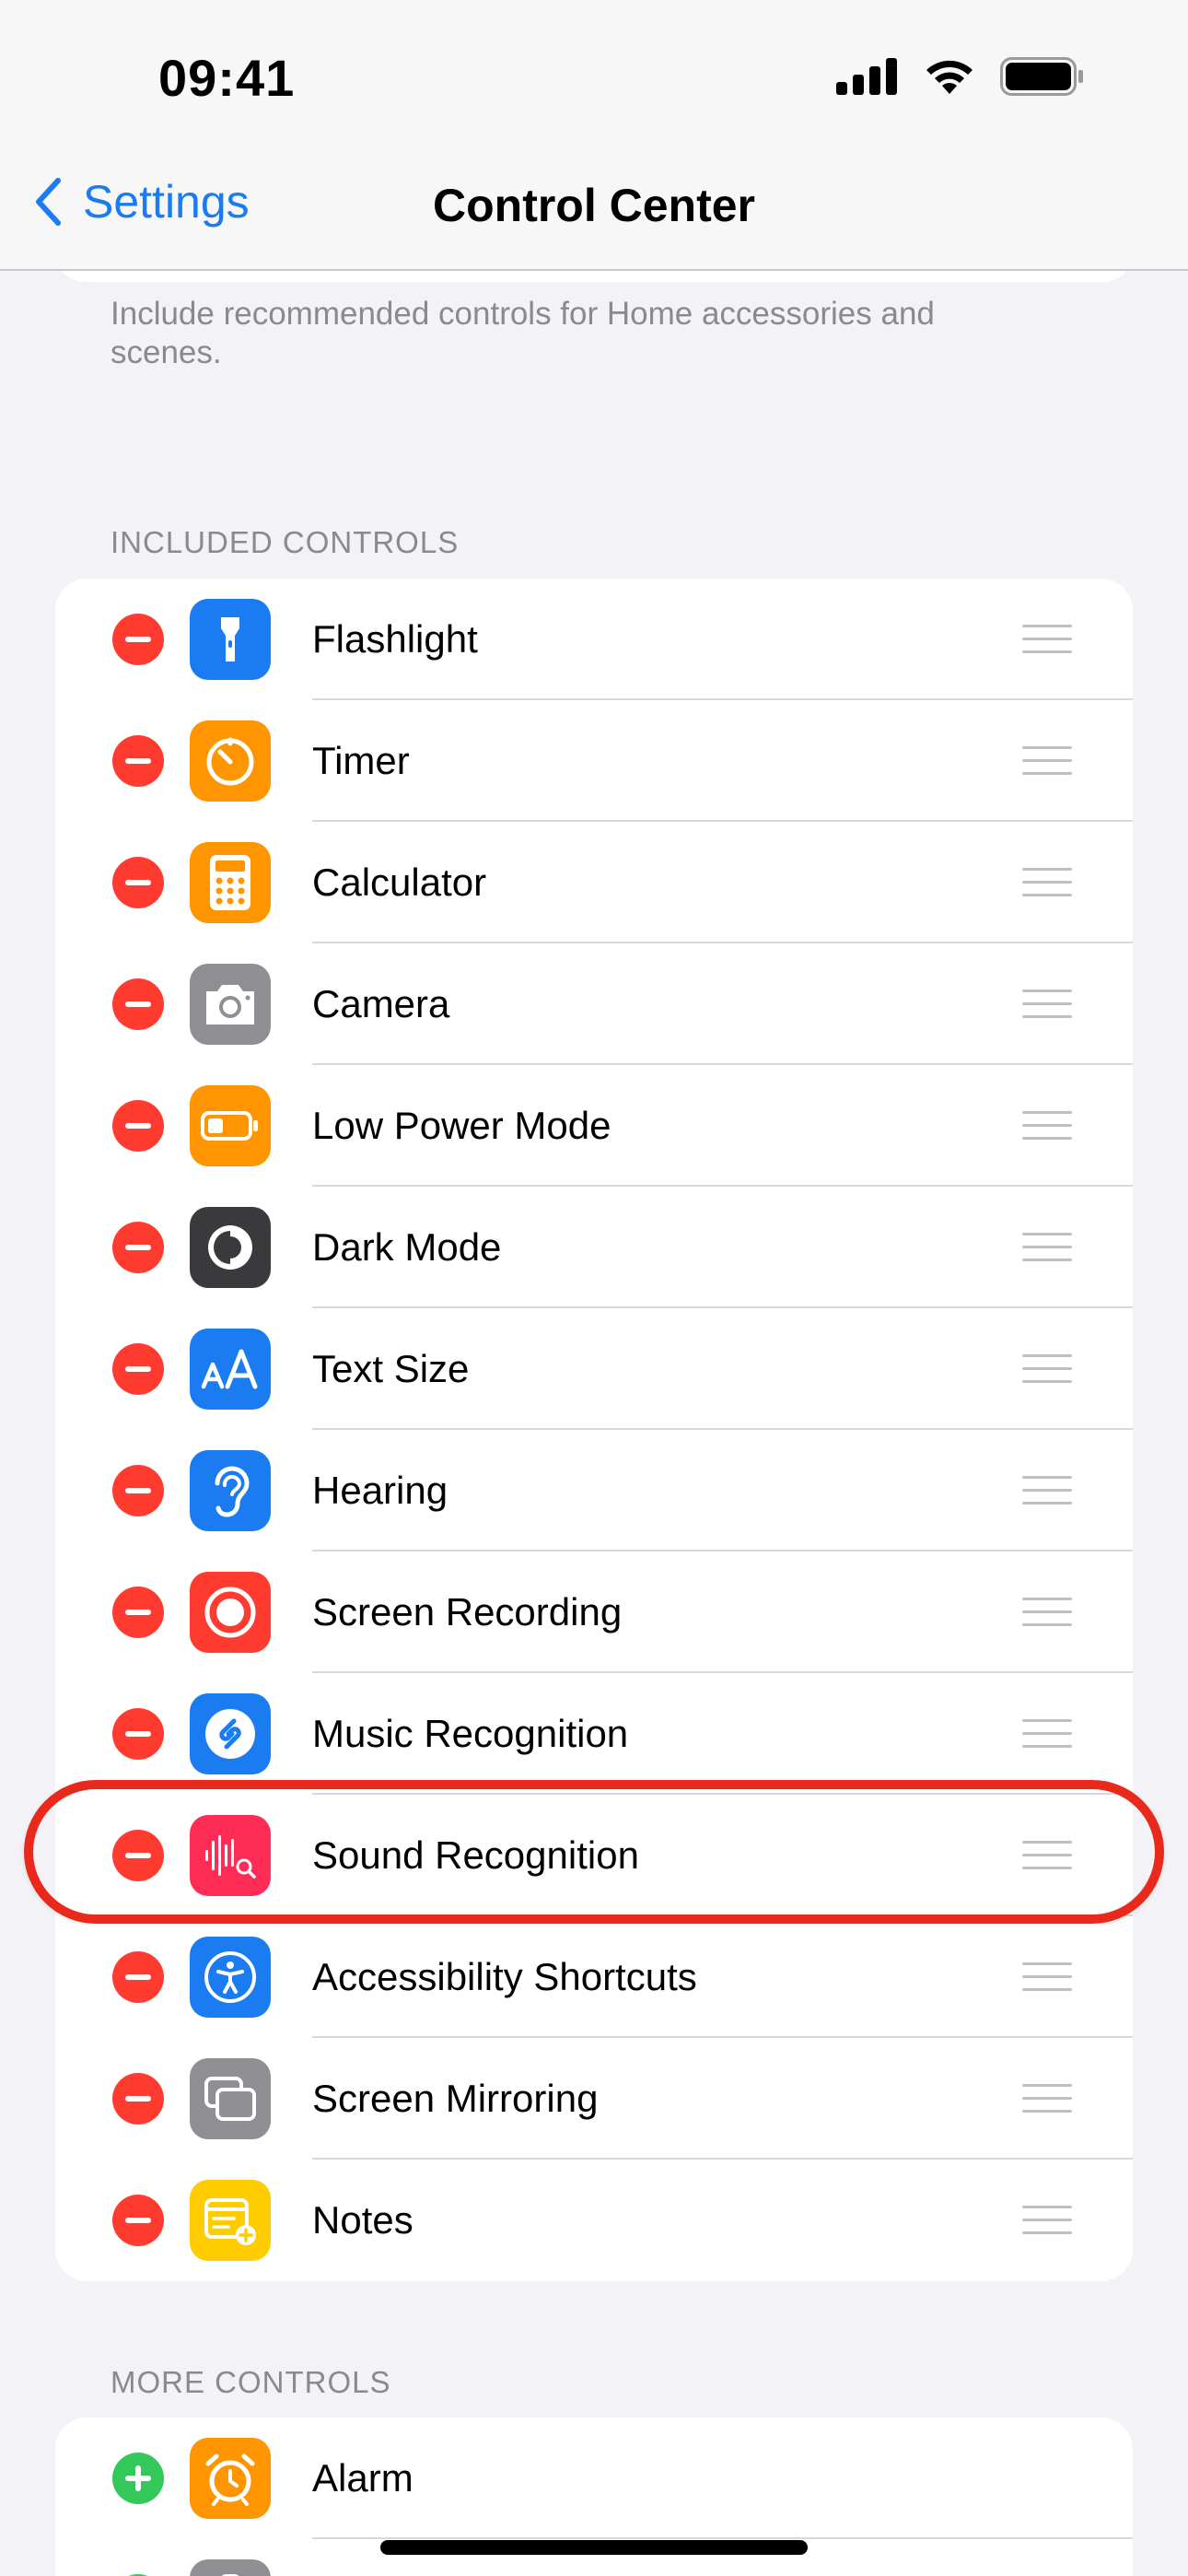 Image resolution: width=1188 pixels, height=2576 pixels. Describe the element at coordinates (230, 2220) in the screenshot. I see `notes-icon` at that location.